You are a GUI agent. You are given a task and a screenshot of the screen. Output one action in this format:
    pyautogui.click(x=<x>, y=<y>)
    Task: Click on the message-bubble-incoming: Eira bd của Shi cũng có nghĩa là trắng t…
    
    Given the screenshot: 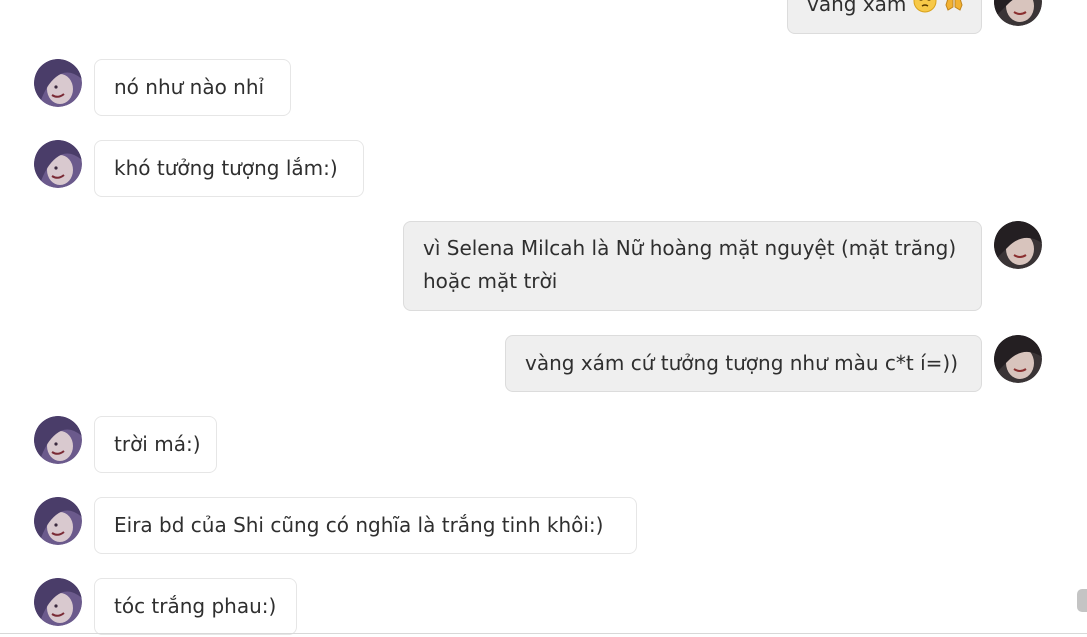 What is the action you would take?
    pyautogui.click(x=365, y=525)
    